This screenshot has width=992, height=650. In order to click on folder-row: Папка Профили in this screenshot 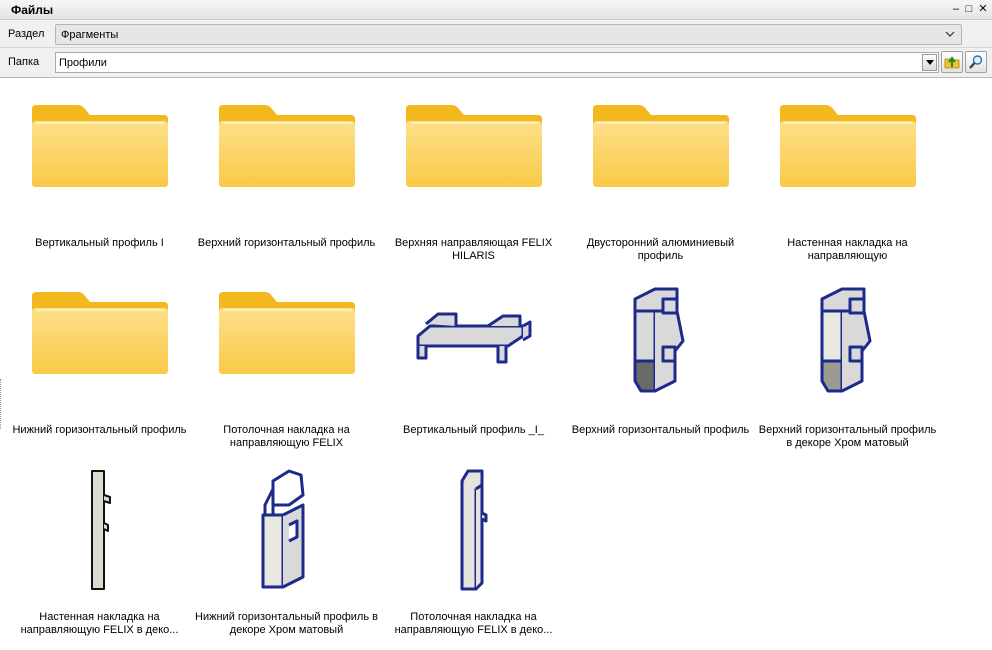, I will do `click(496, 63)`.